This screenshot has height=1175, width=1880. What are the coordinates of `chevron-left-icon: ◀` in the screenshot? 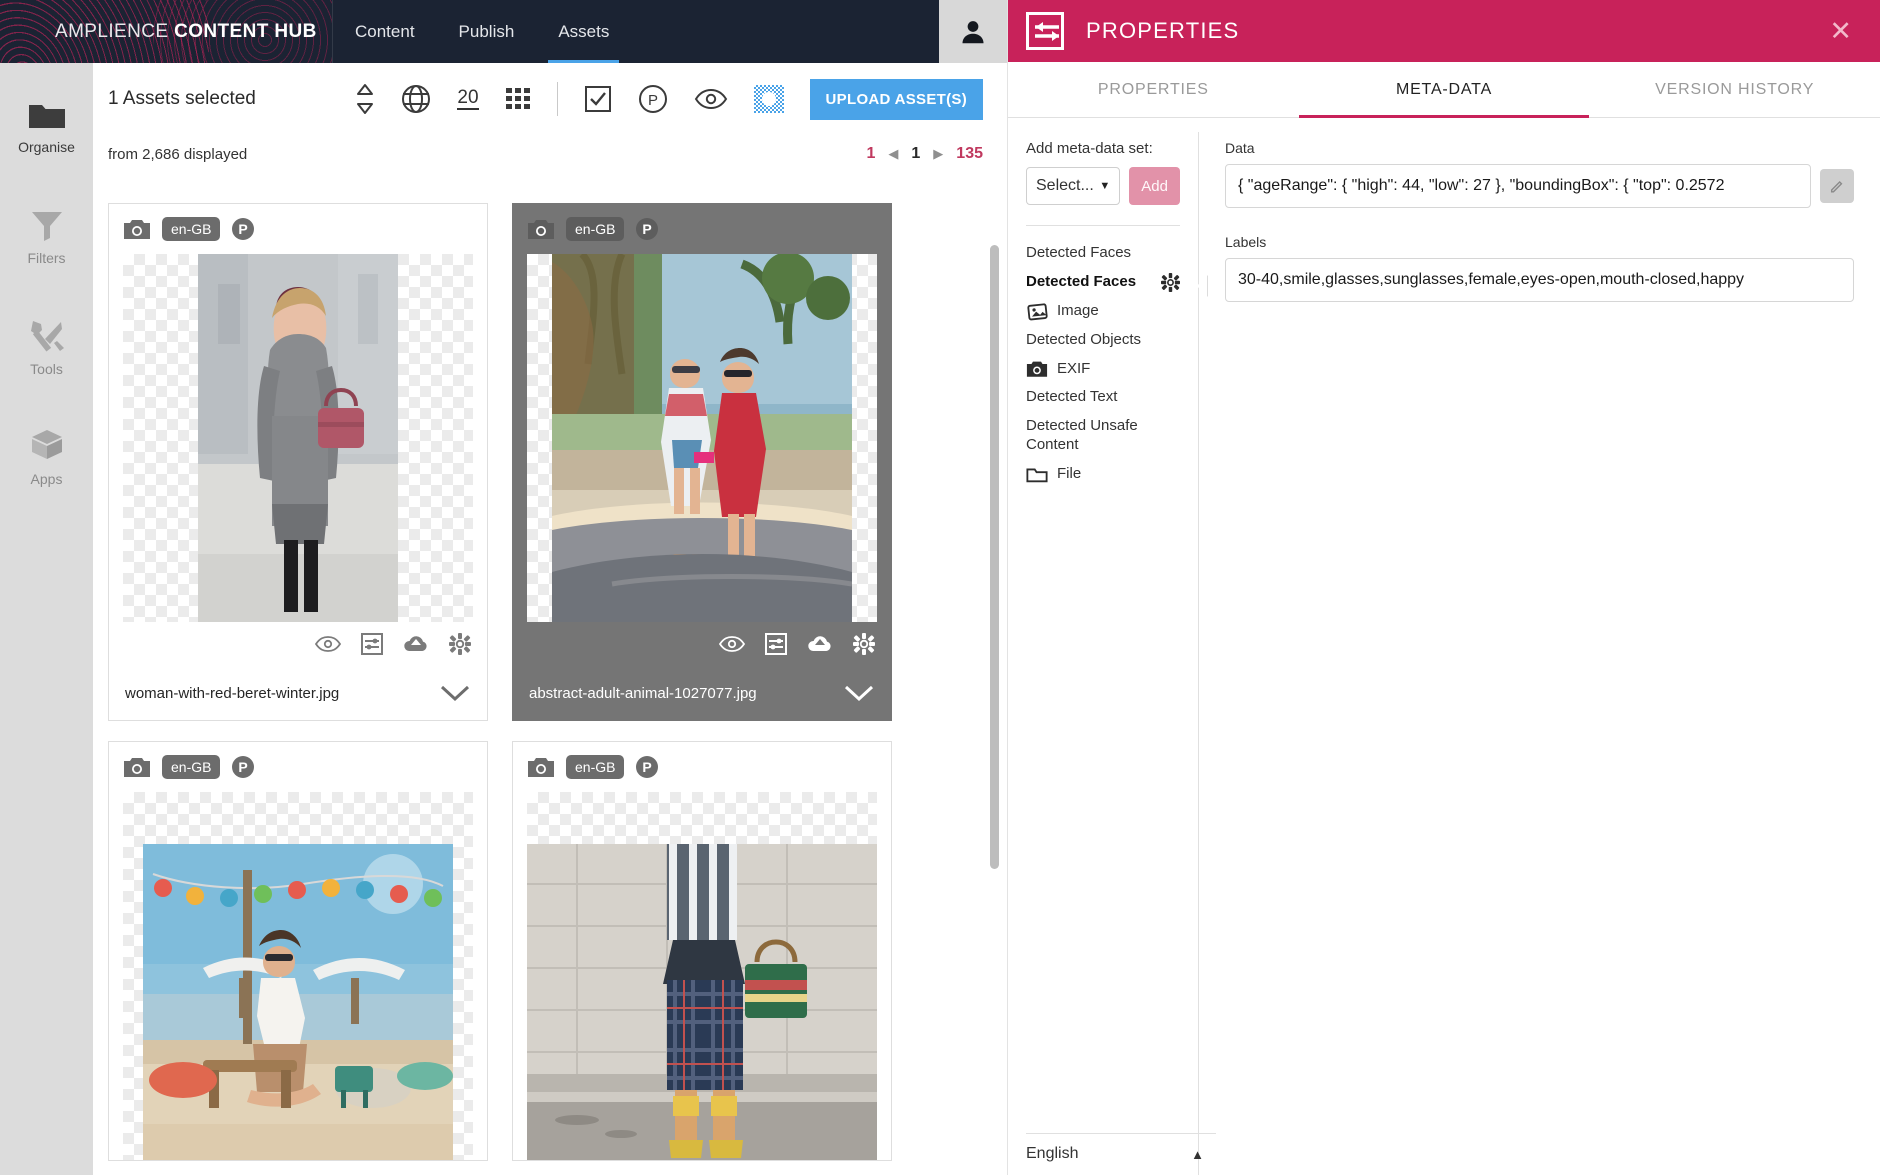 It's located at (893, 154).